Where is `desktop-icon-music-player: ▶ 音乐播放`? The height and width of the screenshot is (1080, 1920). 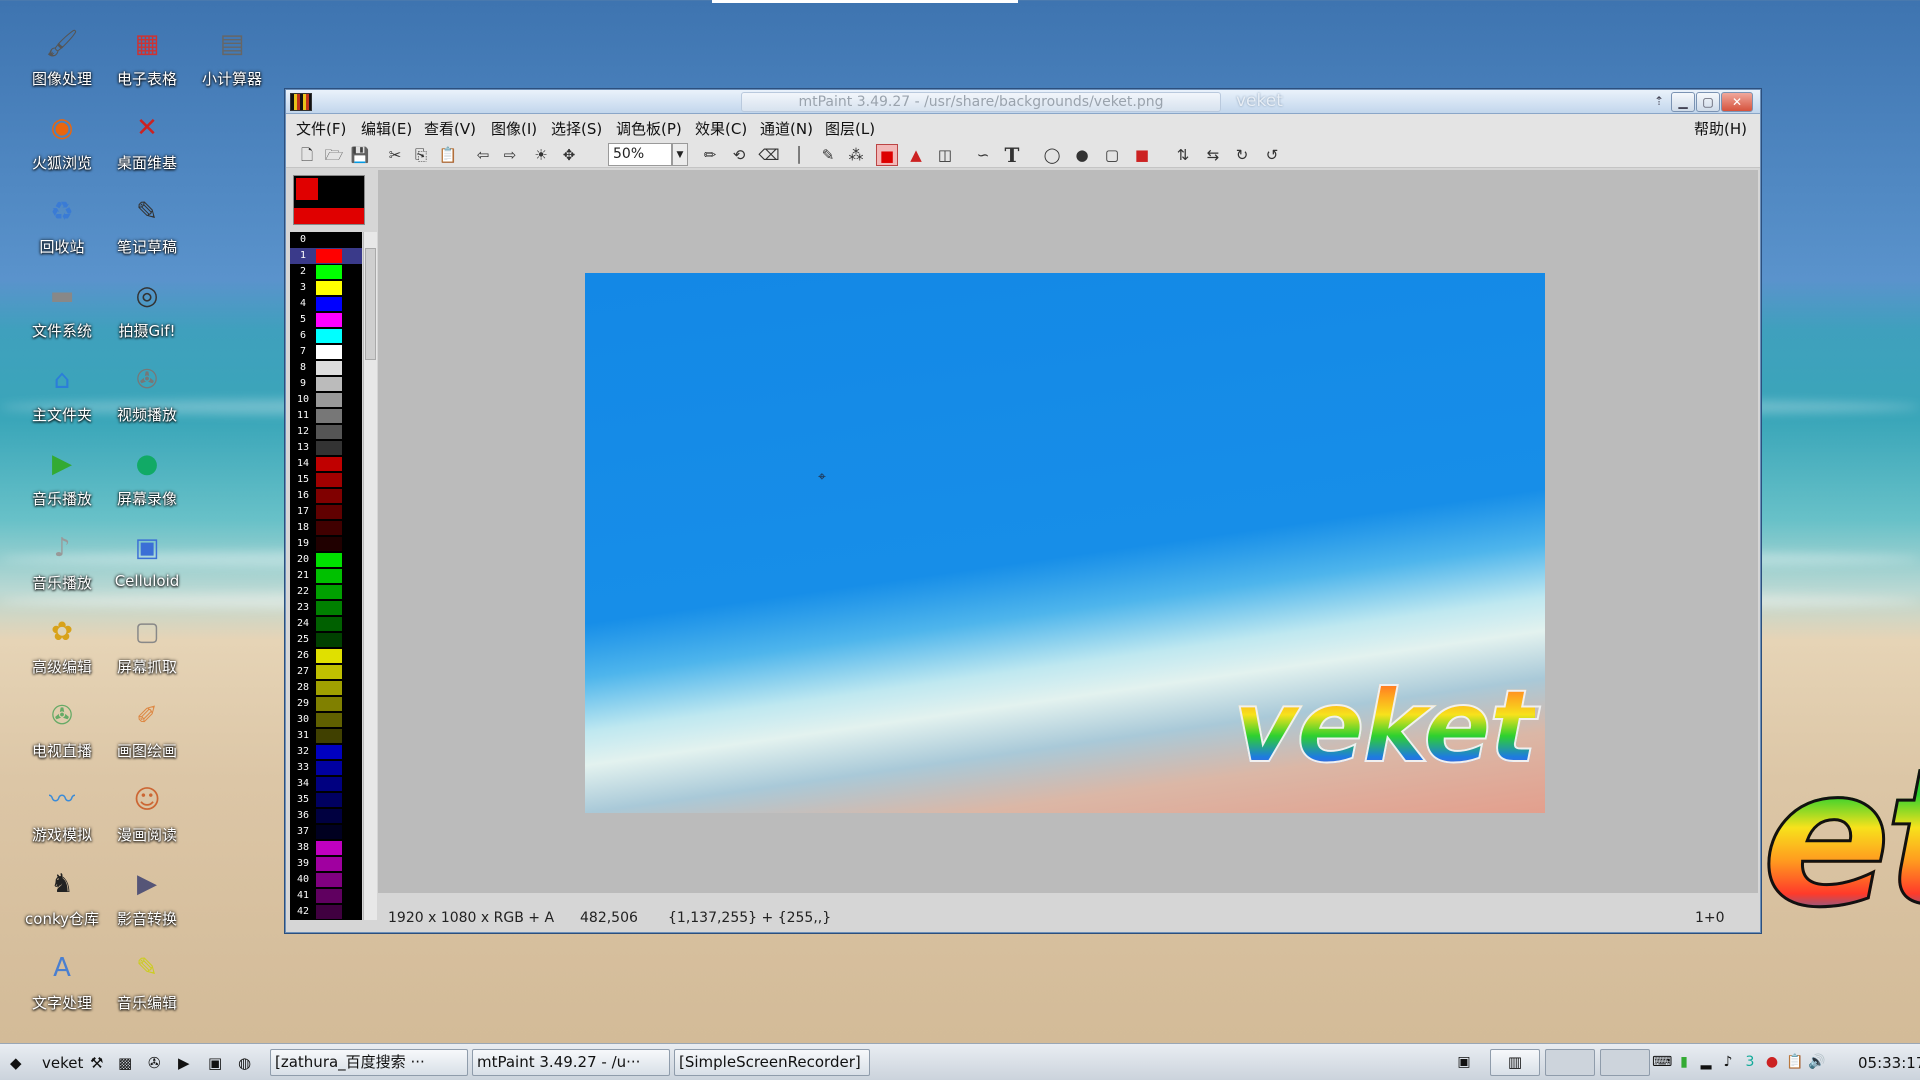
desktop-icon-music-player: ▶ 音乐播放 is located at coordinates (62, 474).